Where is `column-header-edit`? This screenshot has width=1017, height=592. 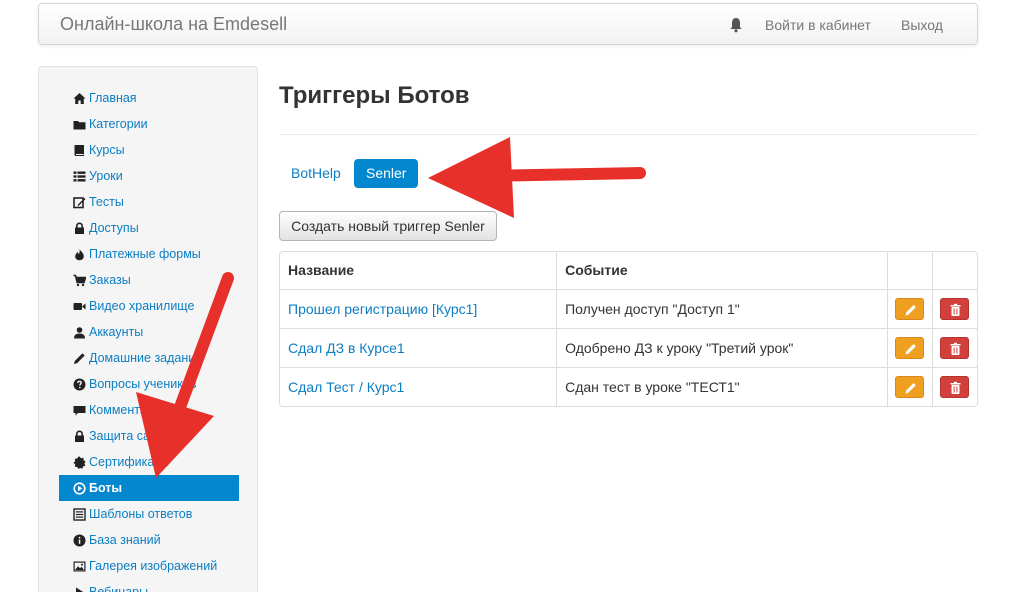
column-header-edit is located at coordinates (910, 271).